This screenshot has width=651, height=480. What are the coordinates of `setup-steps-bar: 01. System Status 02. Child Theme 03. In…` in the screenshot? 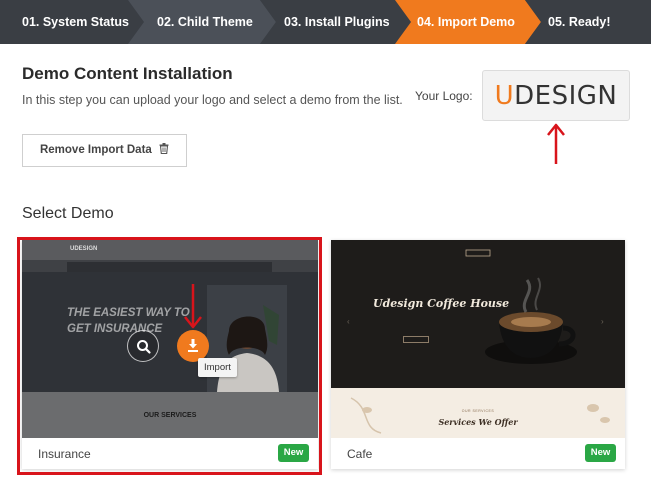 It's located at (325, 22).